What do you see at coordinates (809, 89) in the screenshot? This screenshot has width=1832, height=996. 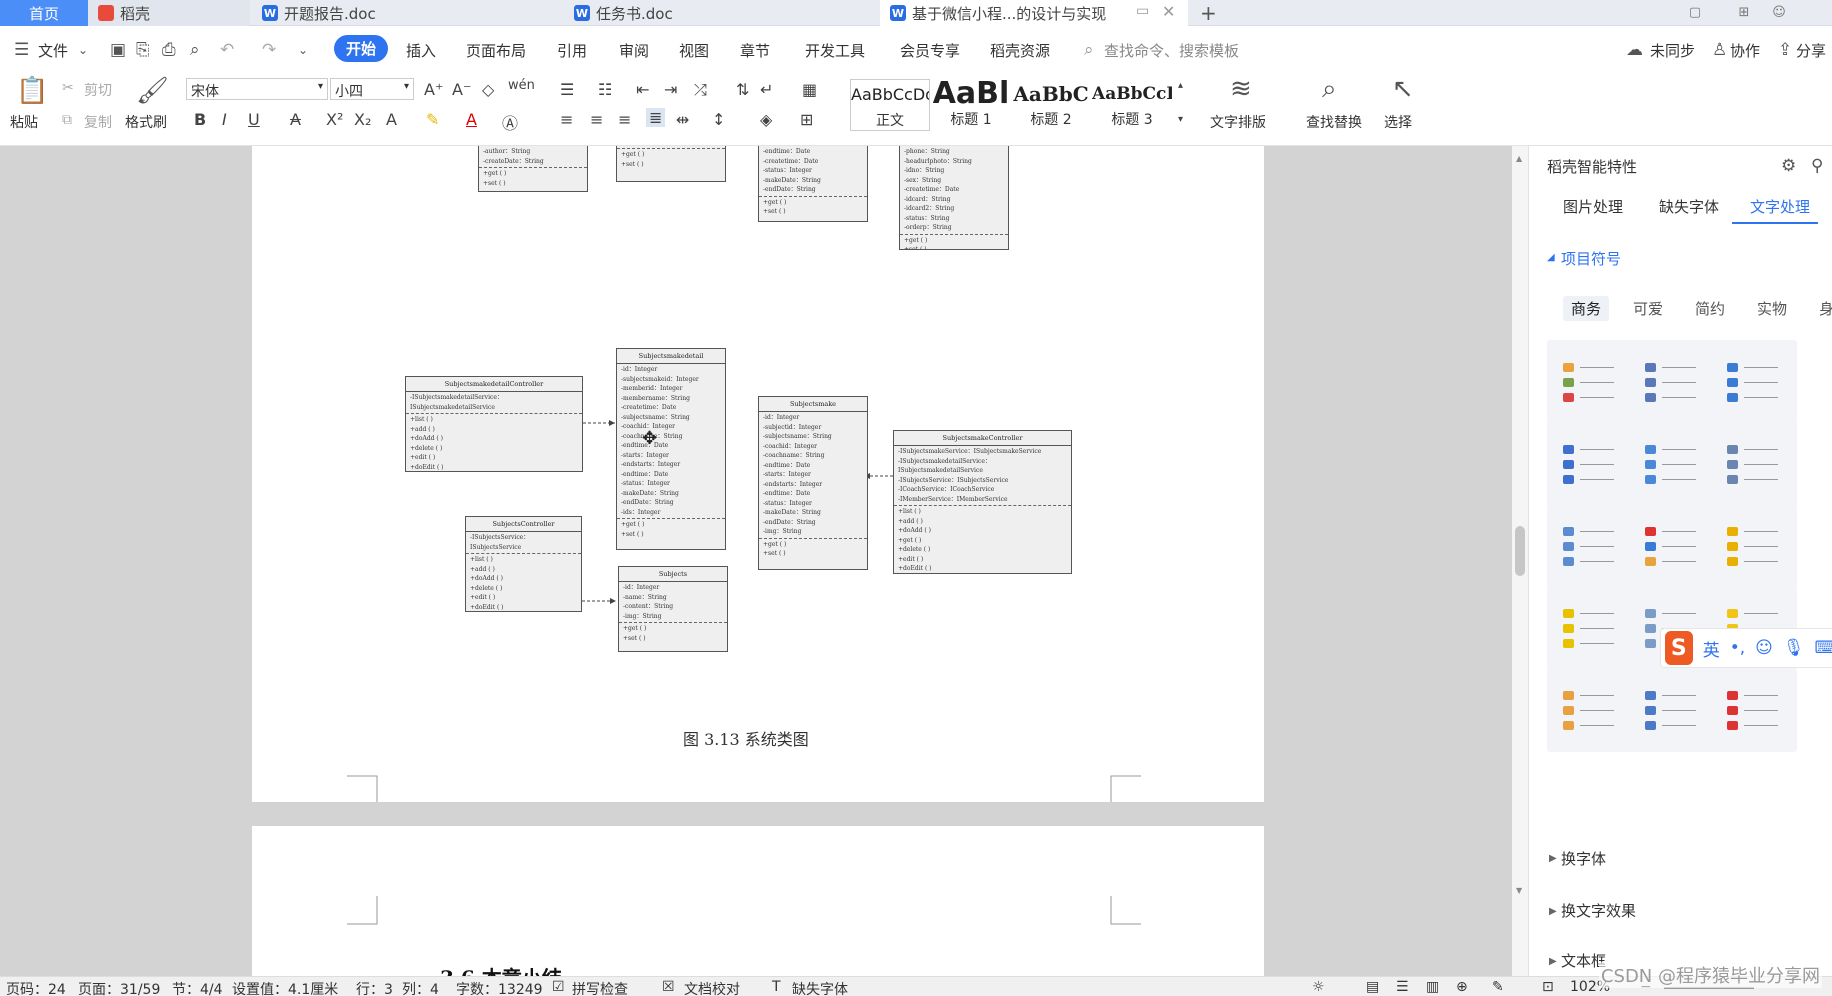 I see `table-tools-icon: ▦` at bounding box center [809, 89].